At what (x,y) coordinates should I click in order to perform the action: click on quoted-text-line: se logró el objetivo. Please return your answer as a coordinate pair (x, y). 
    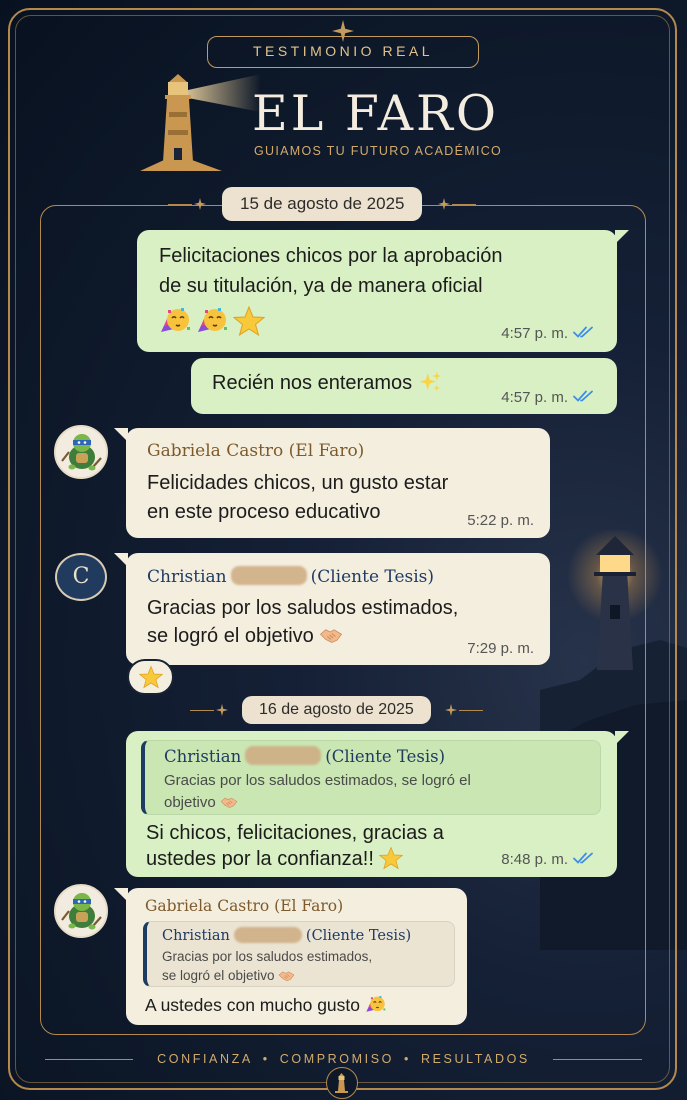
    Looking at the image, I should click on (228, 975).